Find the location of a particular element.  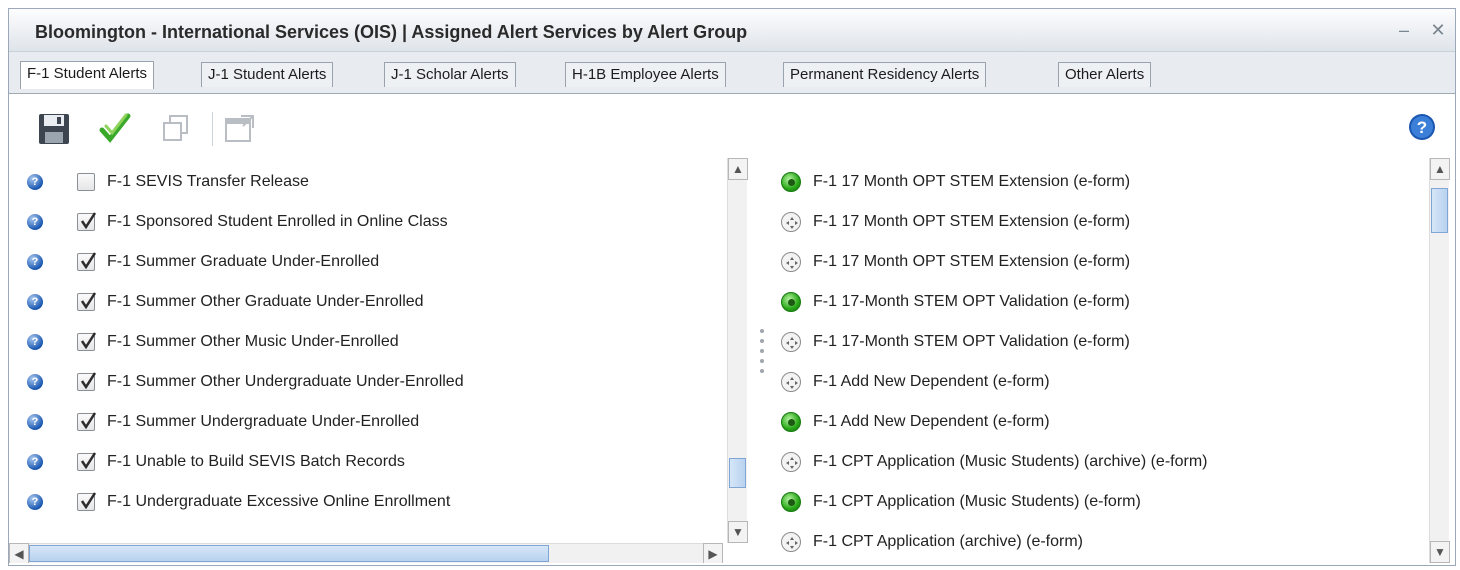

alerts-vertical-scrollbar: ▲ ▼ is located at coordinates (737, 350).